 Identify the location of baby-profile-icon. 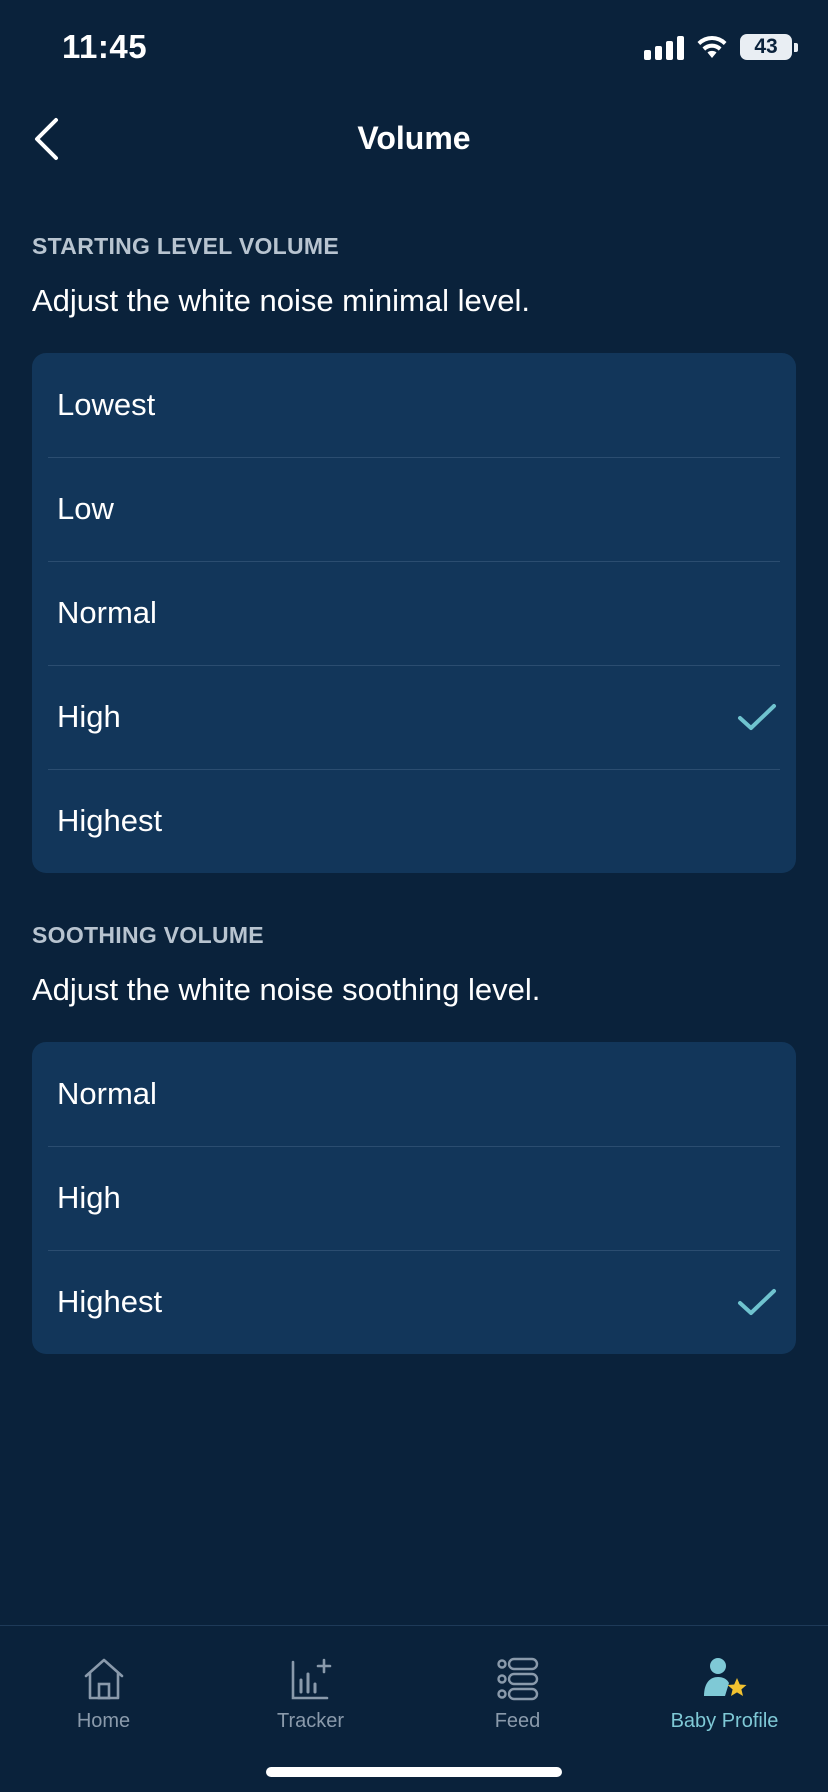
(724, 1677).